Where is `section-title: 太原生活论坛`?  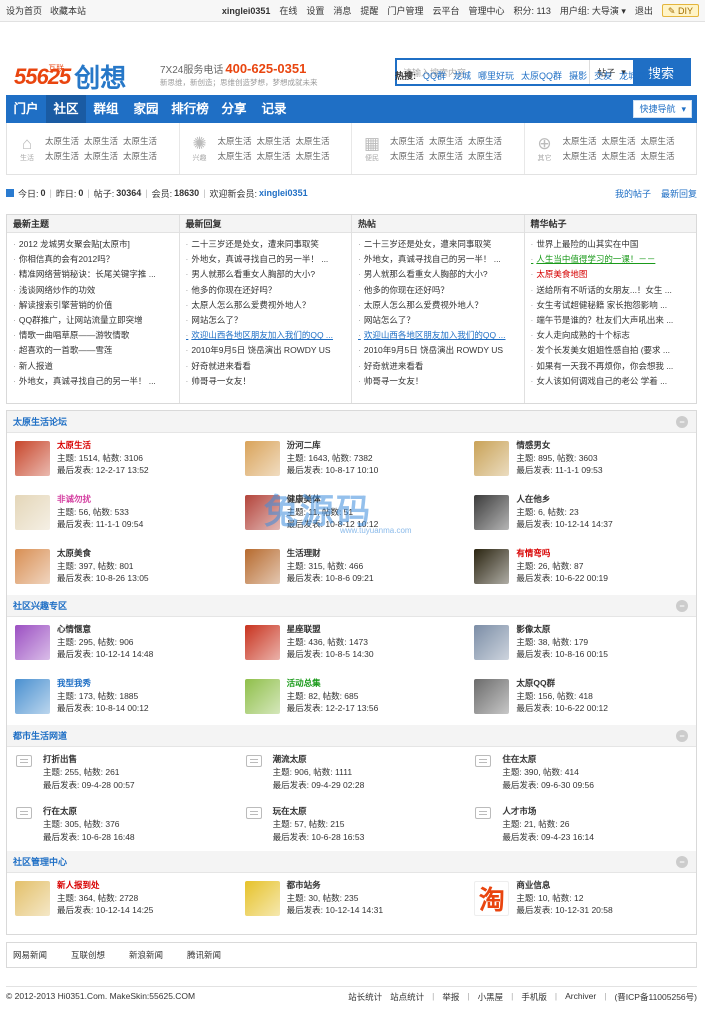 section-title: 太原生活论坛 is located at coordinates (40, 422).